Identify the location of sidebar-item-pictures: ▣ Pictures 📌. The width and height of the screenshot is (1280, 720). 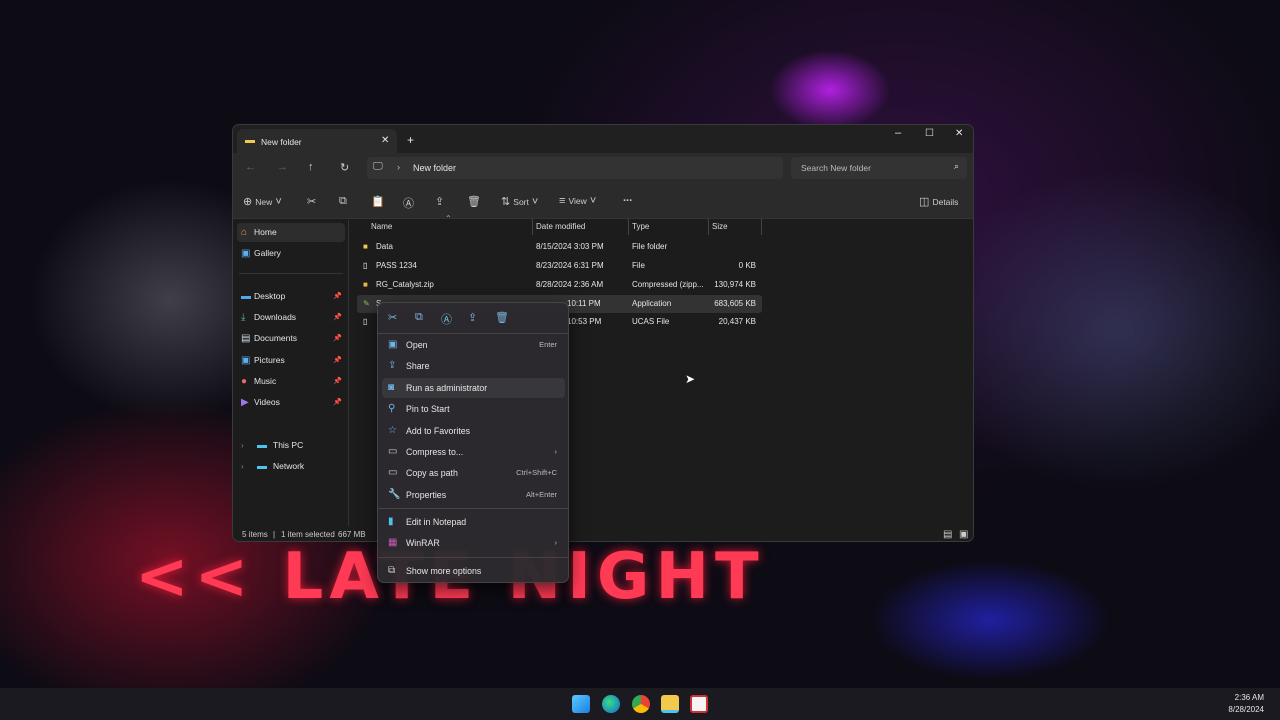
(291, 360).